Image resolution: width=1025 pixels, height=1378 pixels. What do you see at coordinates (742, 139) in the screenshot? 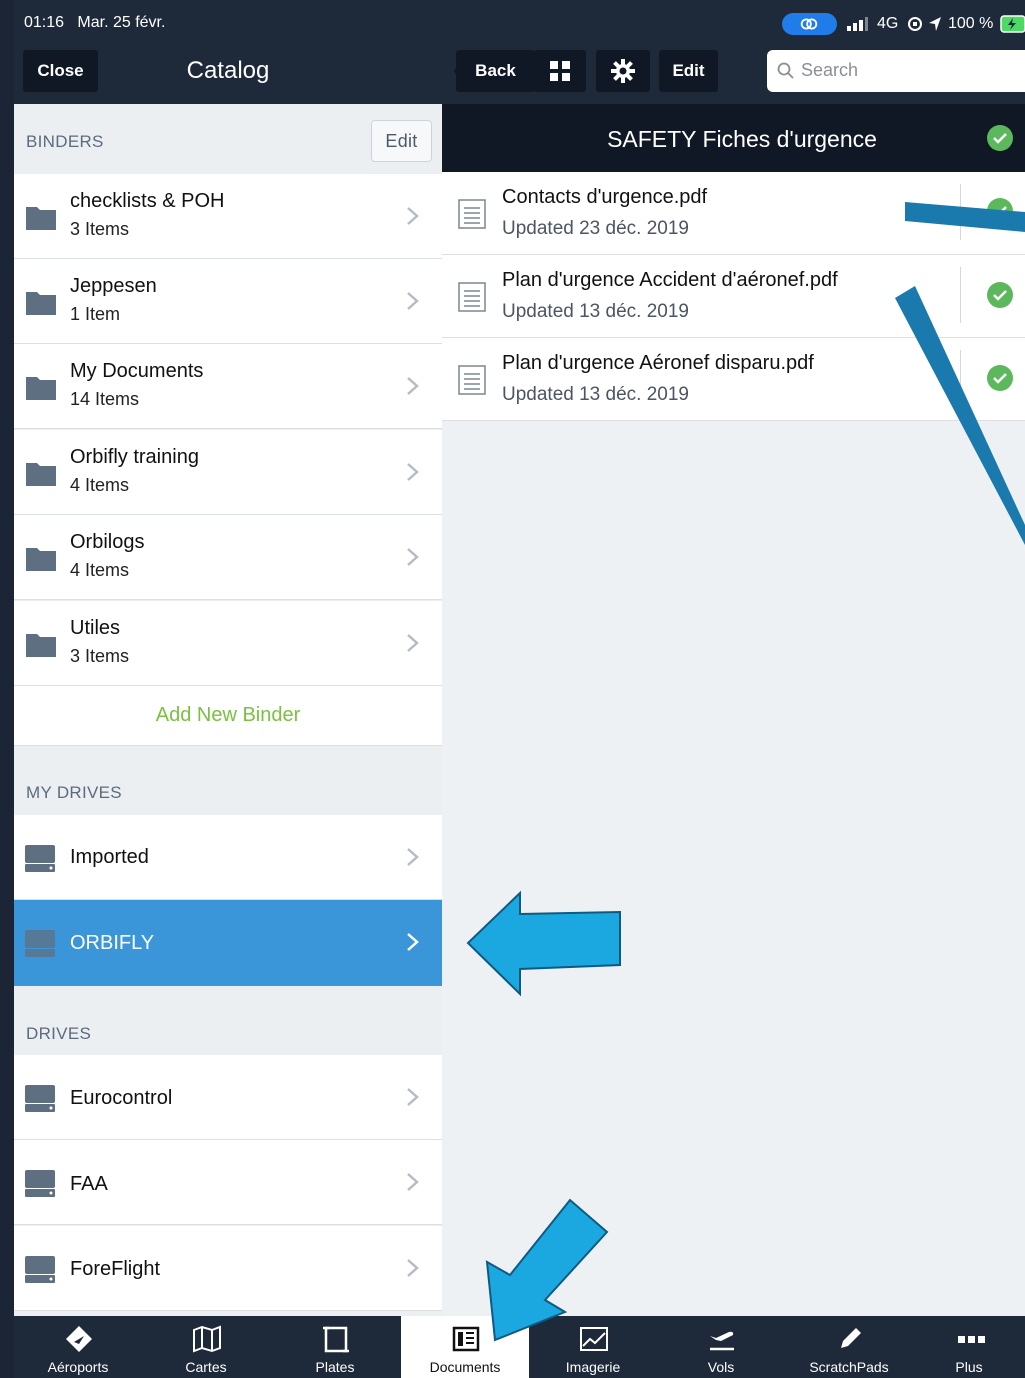
I see `folder-title: SAFETY Fiches d'urgence` at bounding box center [742, 139].